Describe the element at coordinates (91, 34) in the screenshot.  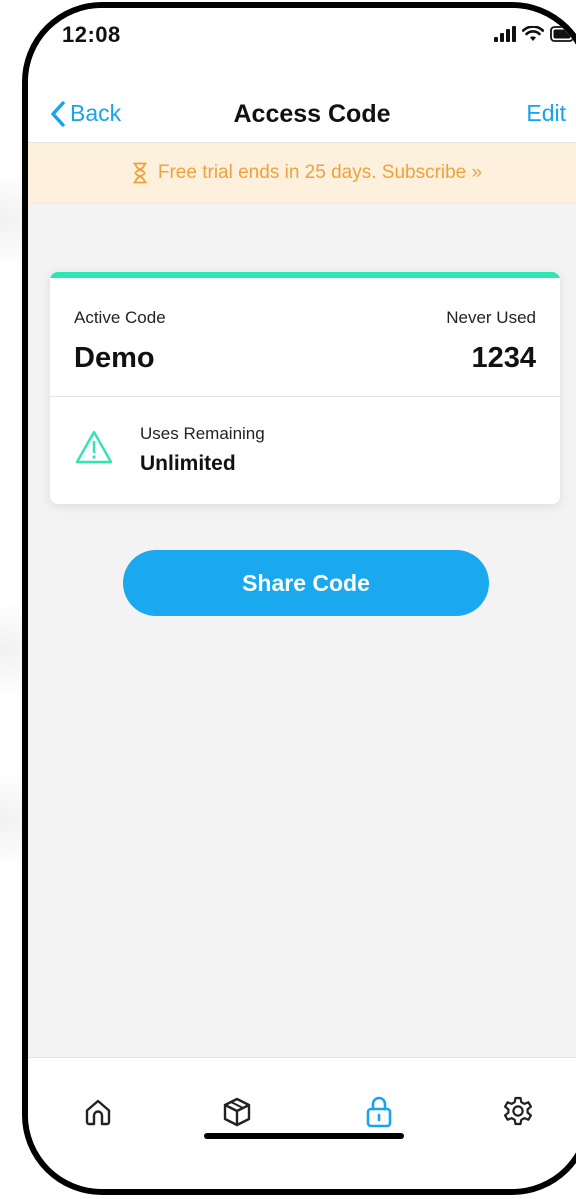
I see `status-time: 12:08` at that location.